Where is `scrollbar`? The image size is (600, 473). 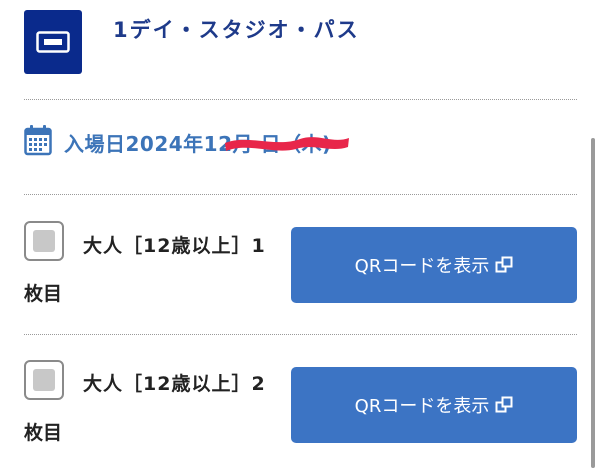
scrollbar is located at coordinates (593, 303).